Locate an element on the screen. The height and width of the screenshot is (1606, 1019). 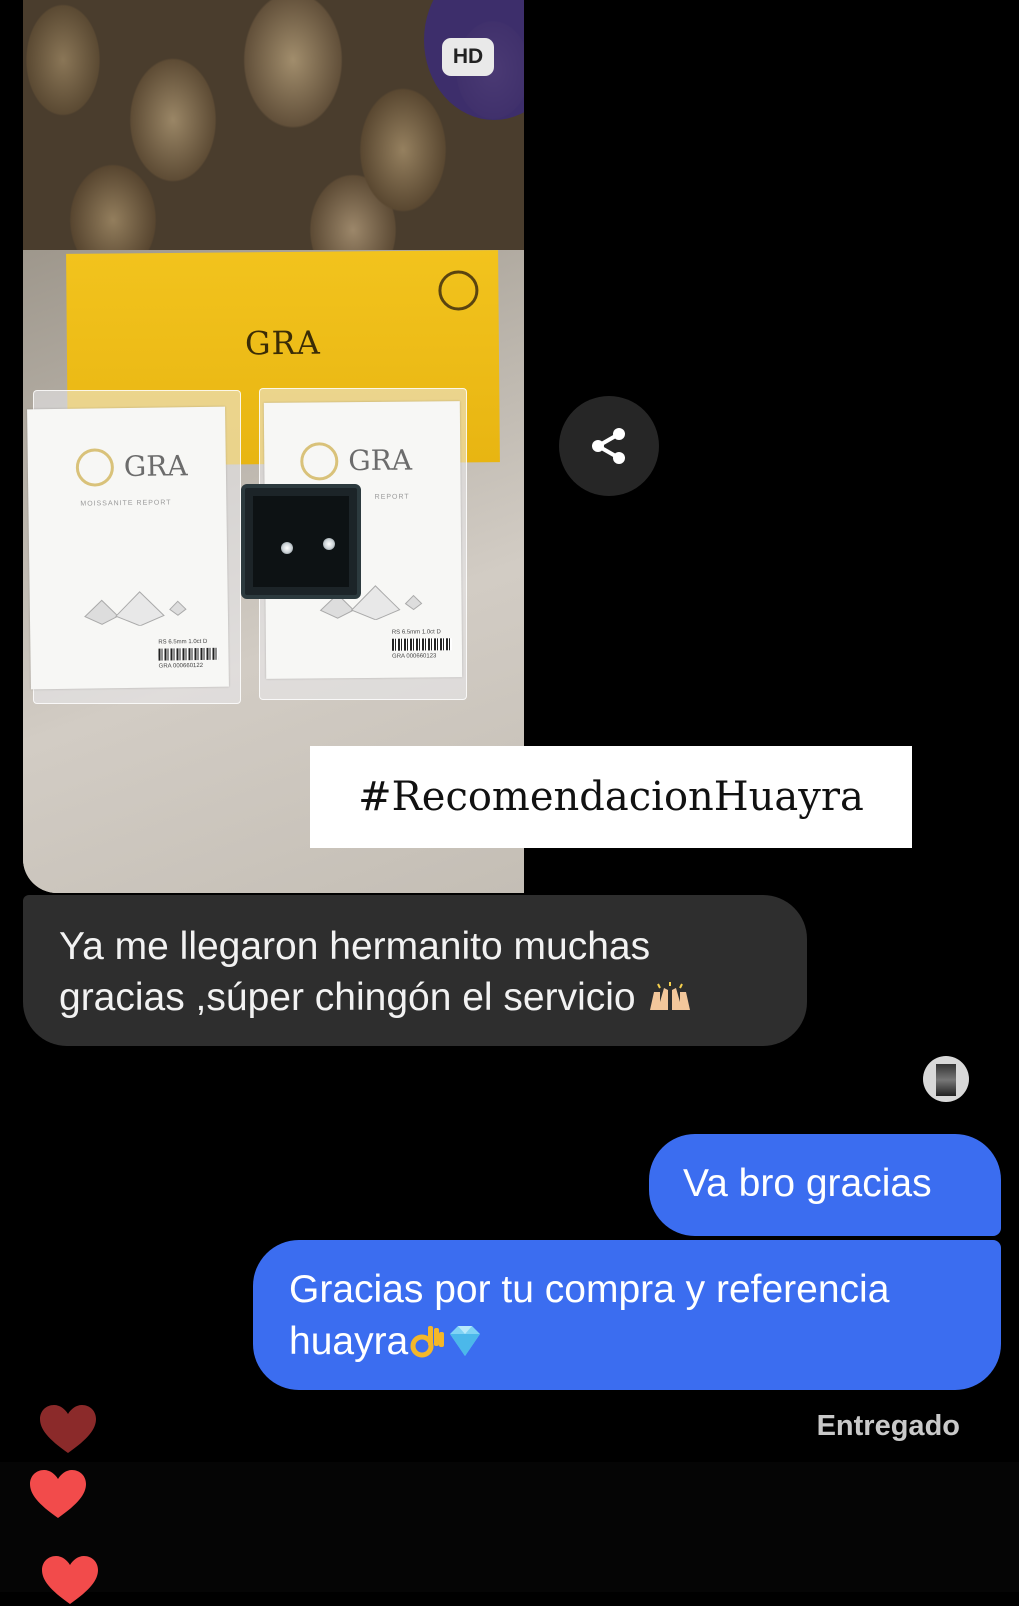
raised-hands-icon is located at coordinates (670, 993).